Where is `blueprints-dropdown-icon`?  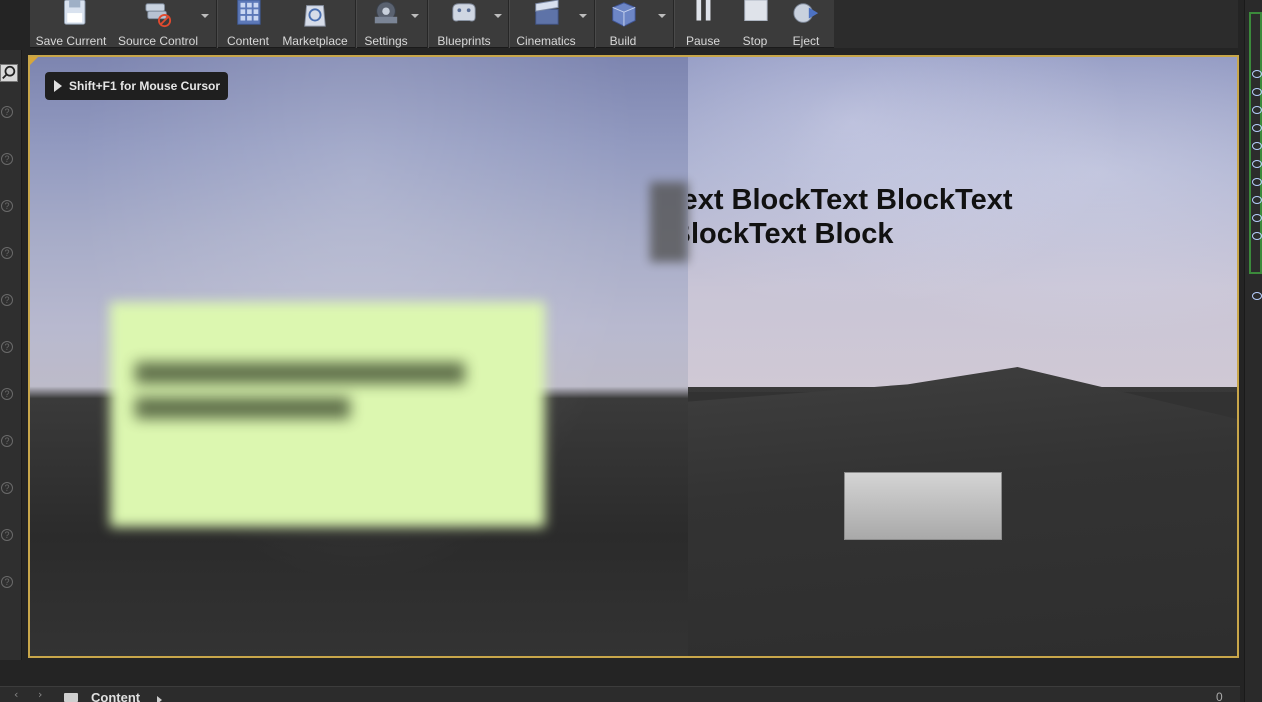
blueprints-dropdown-icon is located at coordinates (498, 16).